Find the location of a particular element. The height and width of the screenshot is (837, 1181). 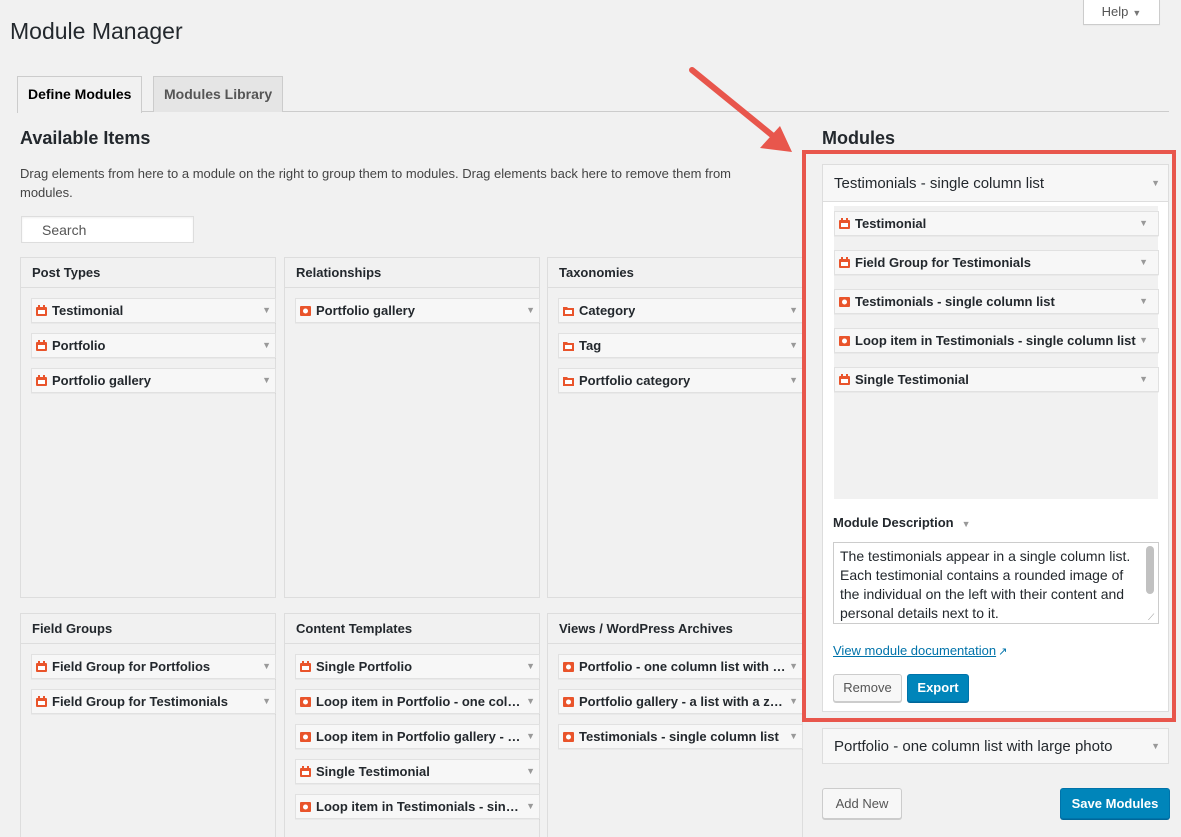

item-label: Testimonial is located at coordinates (88, 310).